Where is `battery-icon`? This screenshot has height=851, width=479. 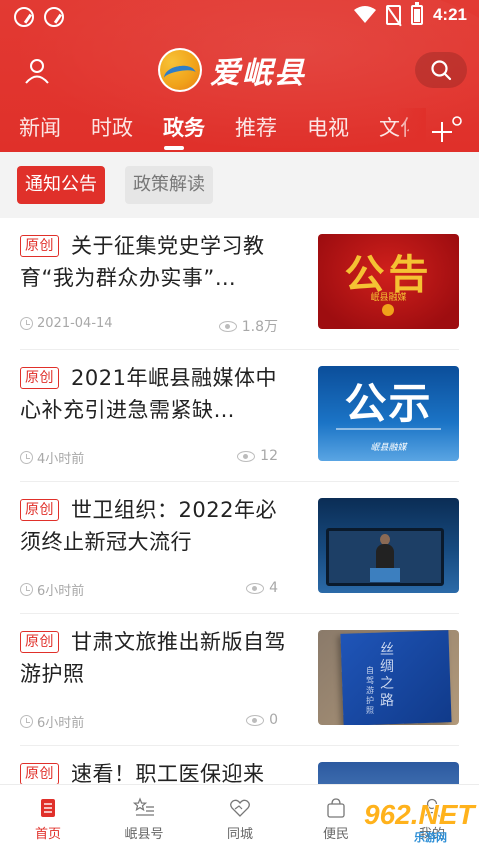
battery-icon is located at coordinates (416, 13).